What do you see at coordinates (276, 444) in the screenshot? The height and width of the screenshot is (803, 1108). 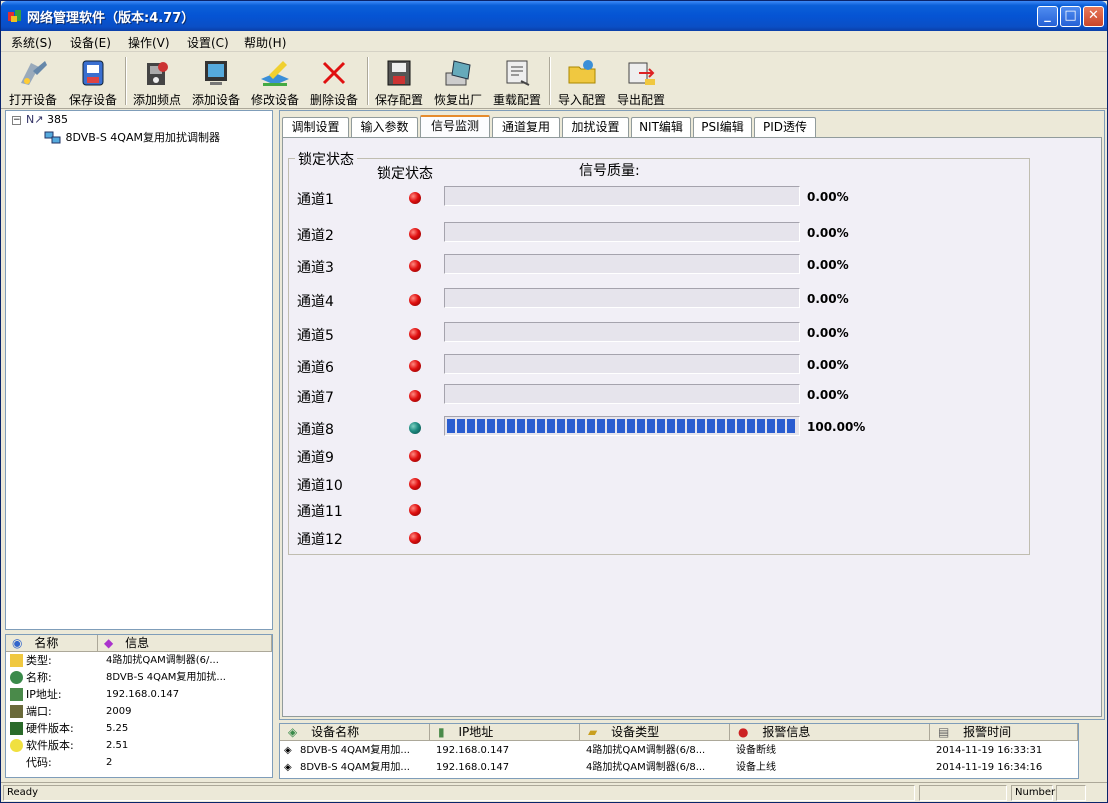 I see `vertical-splitter` at bounding box center [276, 444].